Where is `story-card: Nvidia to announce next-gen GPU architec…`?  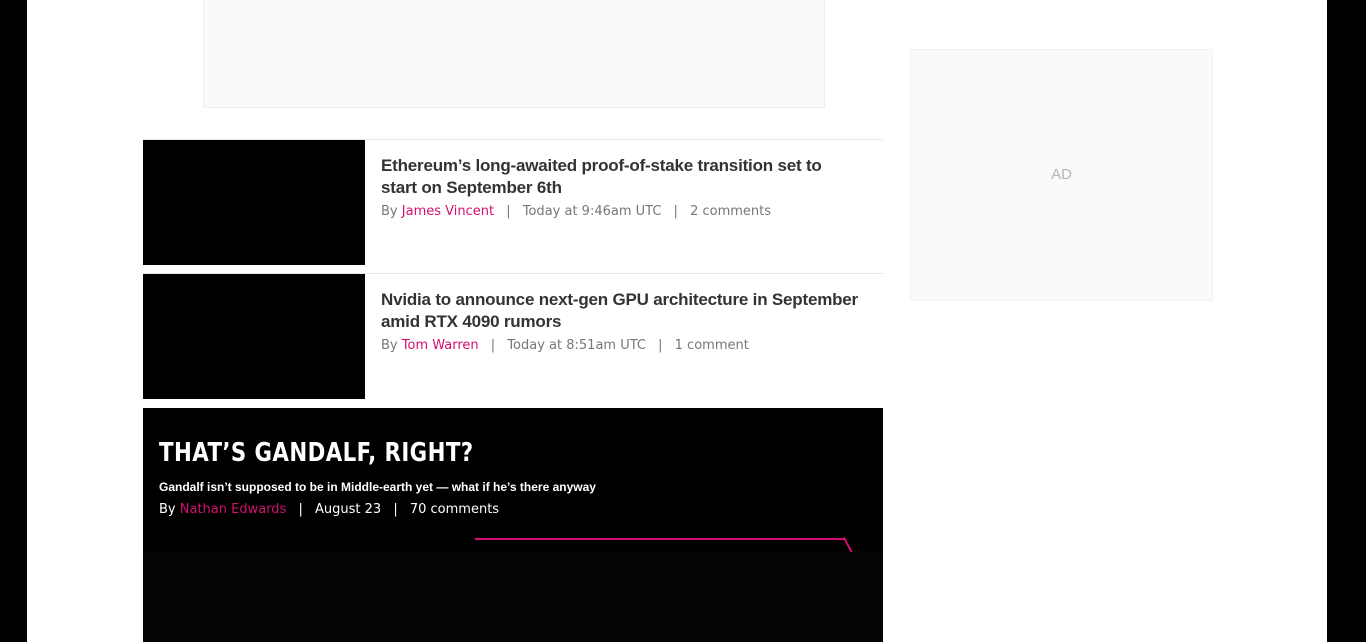 story-card: Nvidia to announce next-gen GPU architec… is located at coordinates (513, 336).